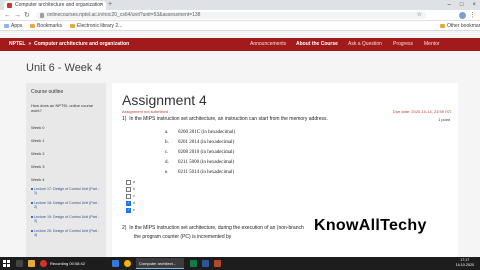 The width and height of the screenshot is (480, 270). What do you see at coordinates (17, 15) in the screenshot?
I see `forward-icon: →` at bounding box center [17, 15].